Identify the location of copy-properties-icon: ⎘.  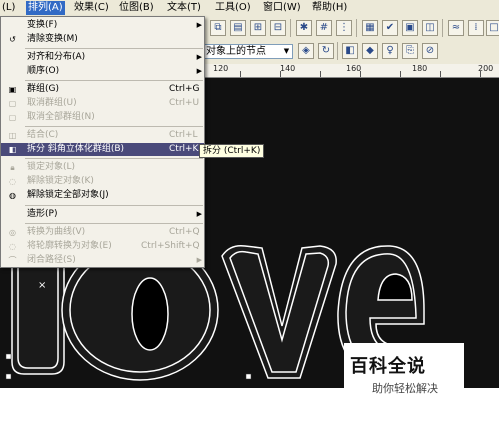
(410, 51).